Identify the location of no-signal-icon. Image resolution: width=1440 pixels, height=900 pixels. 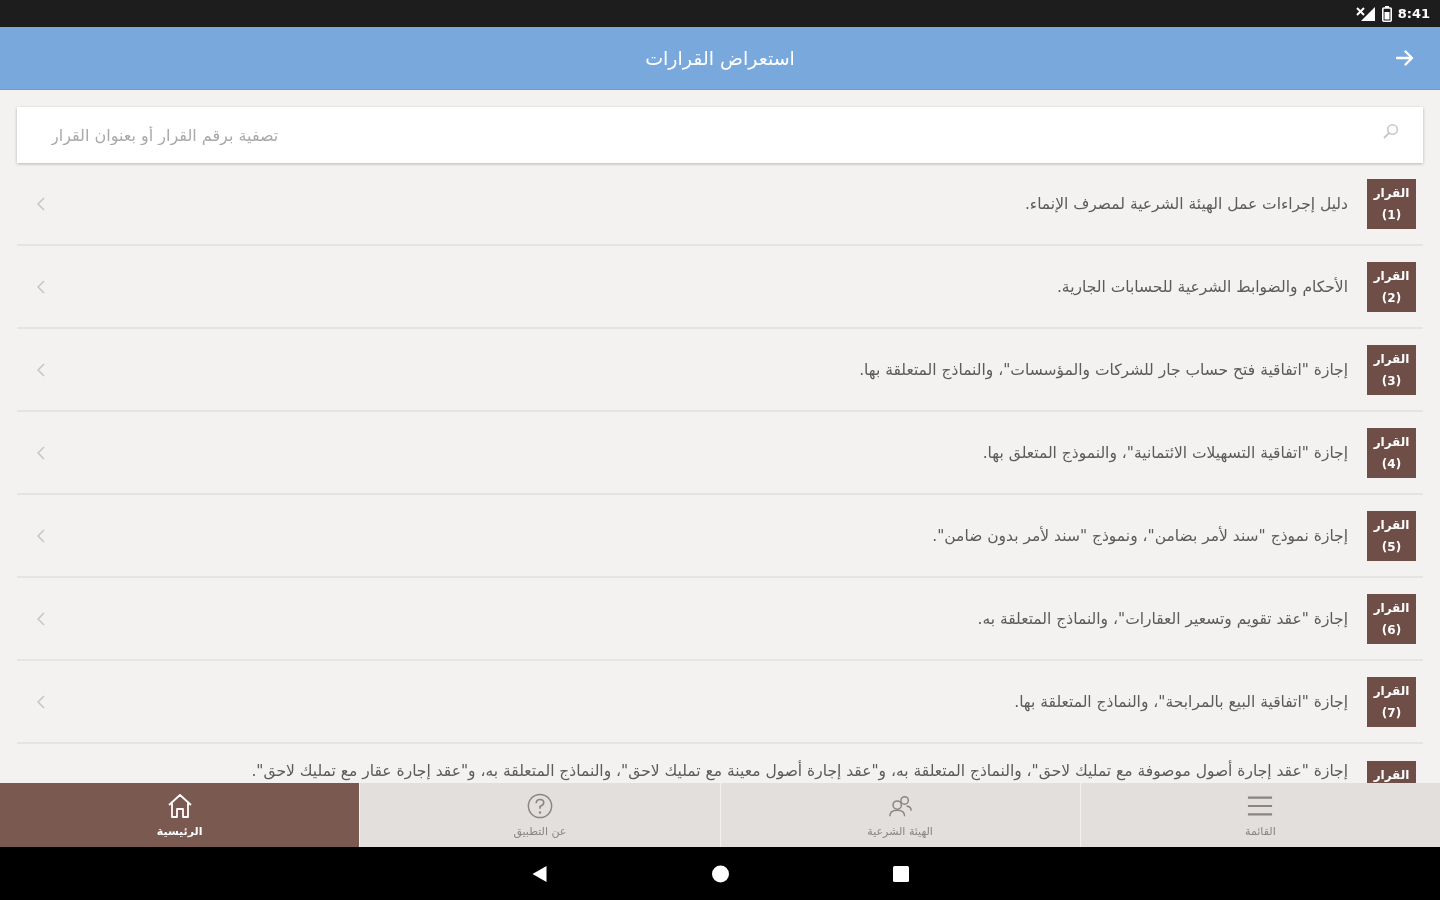
(1365, 13).